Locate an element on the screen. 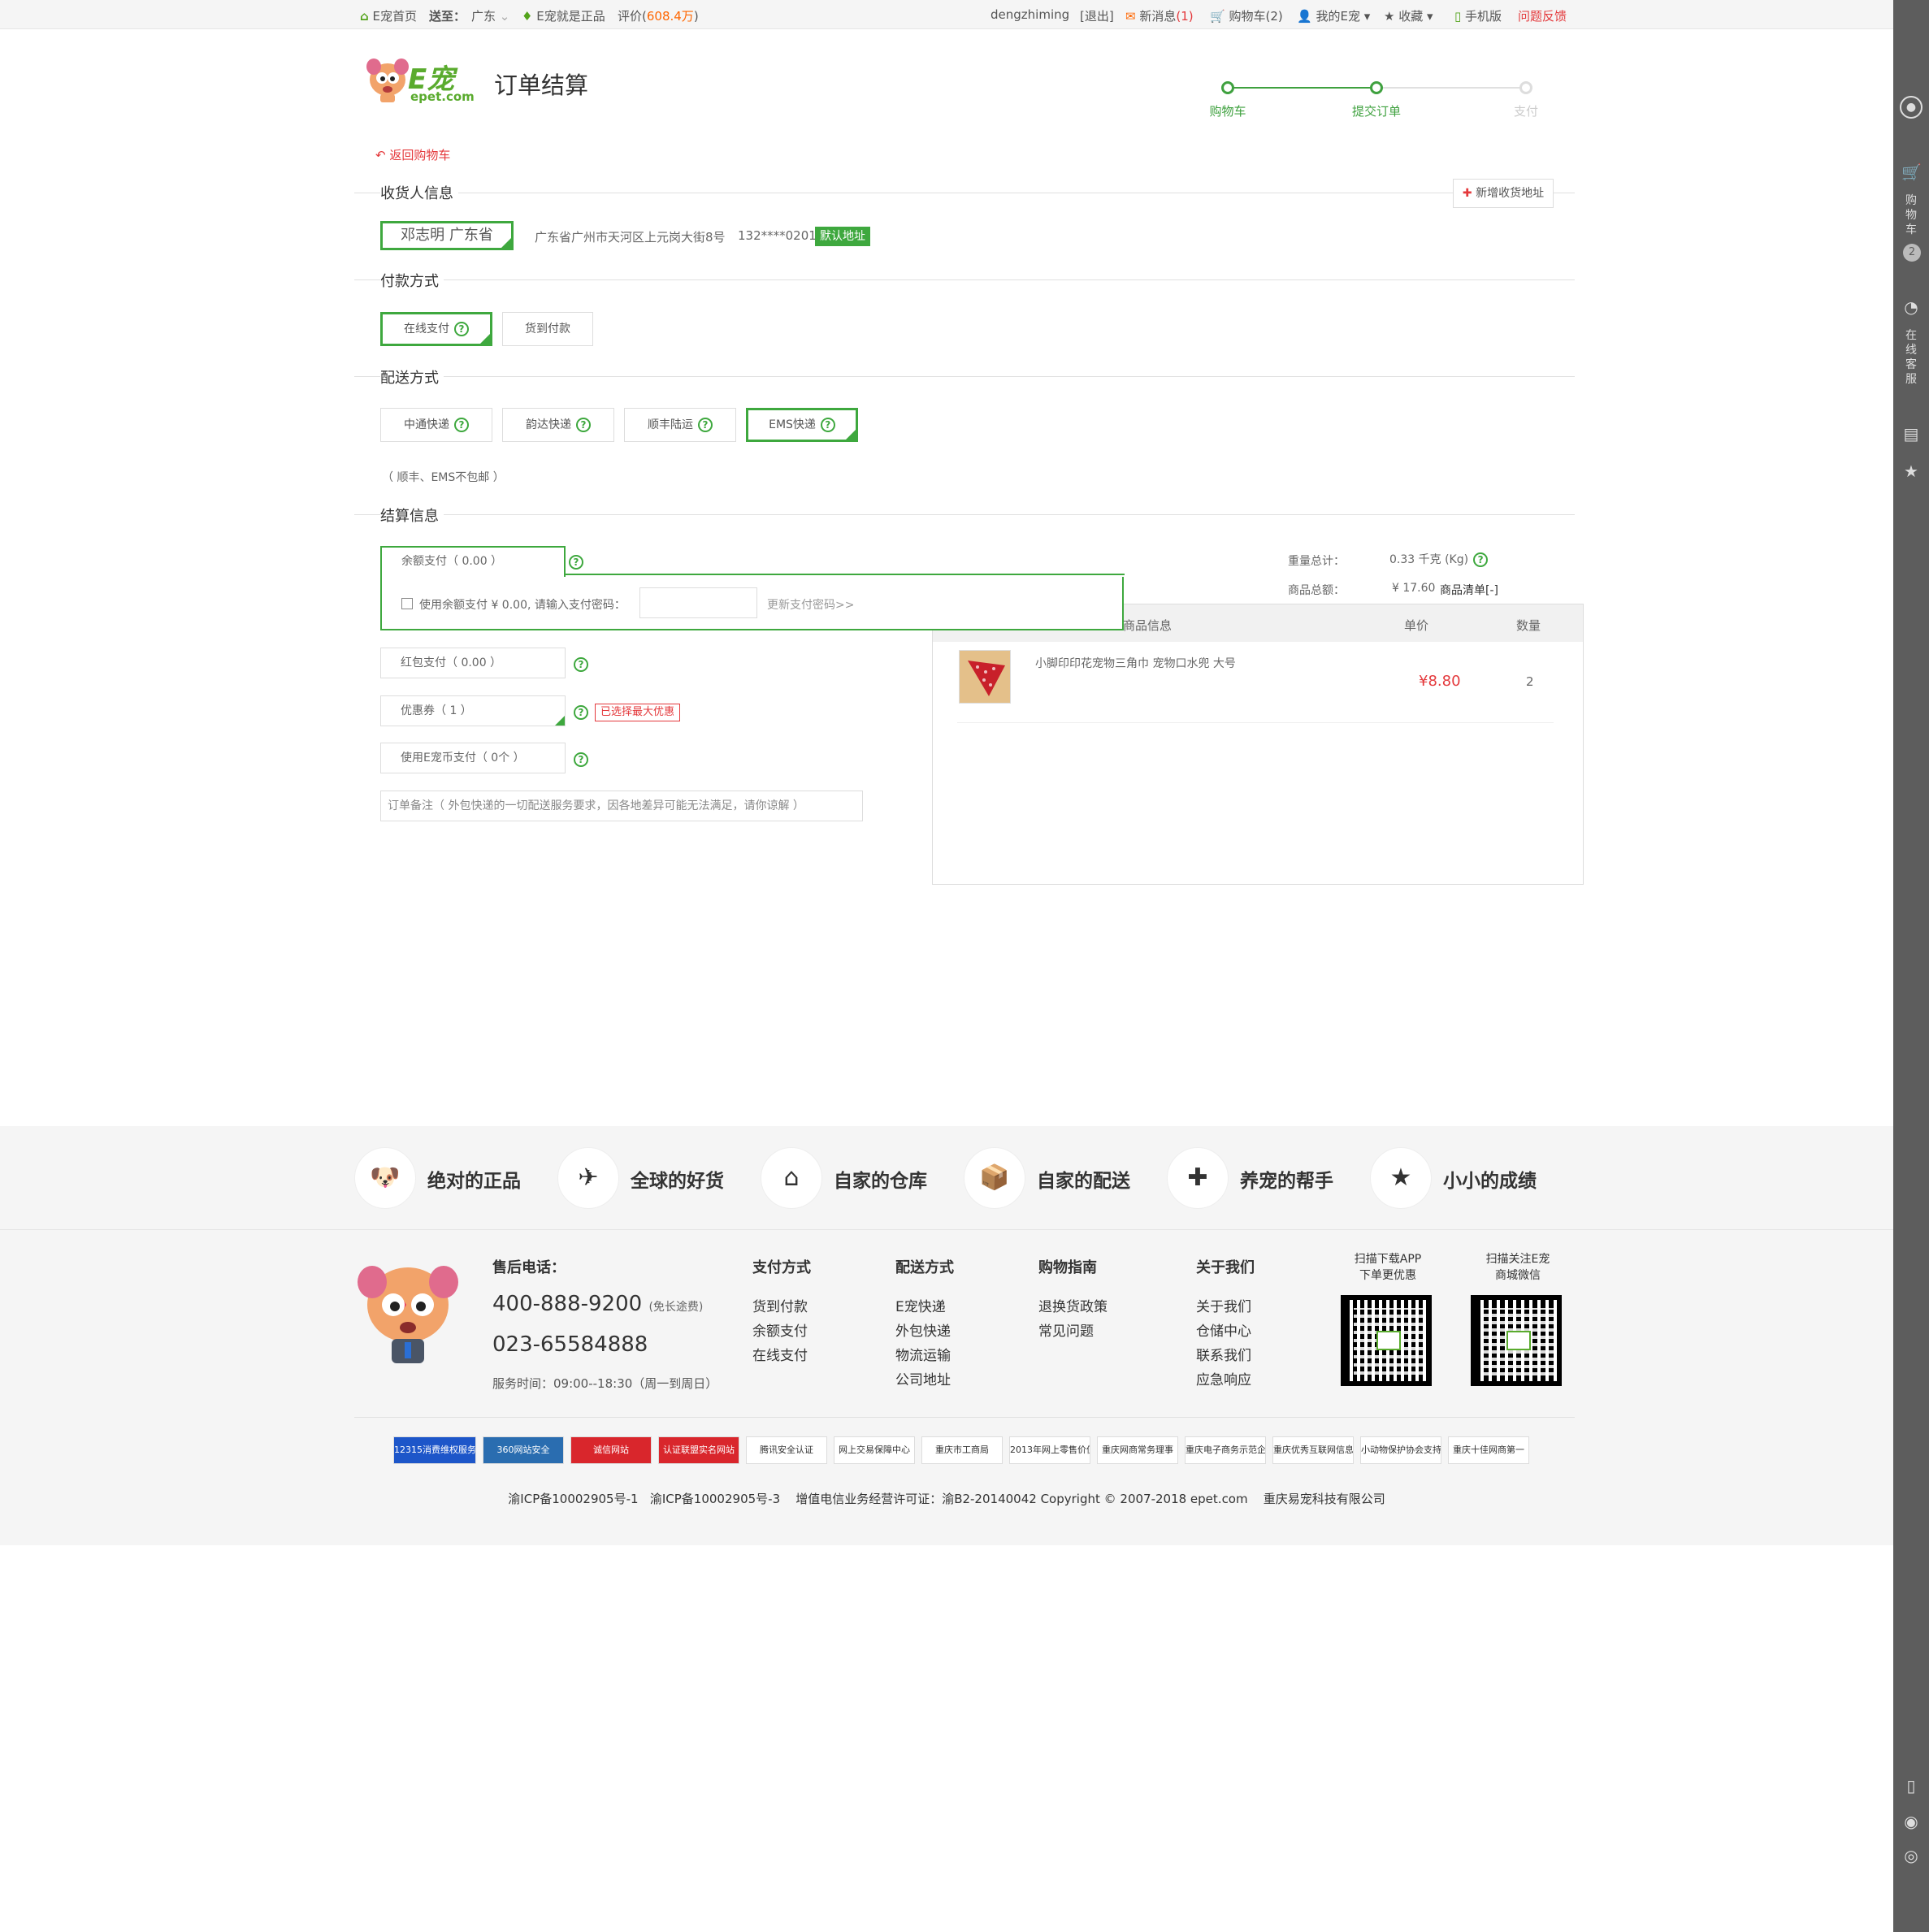 The height and width of the screenshot is (1932, 1929). username: dengzhiming is located at coordinates (1030, 14).